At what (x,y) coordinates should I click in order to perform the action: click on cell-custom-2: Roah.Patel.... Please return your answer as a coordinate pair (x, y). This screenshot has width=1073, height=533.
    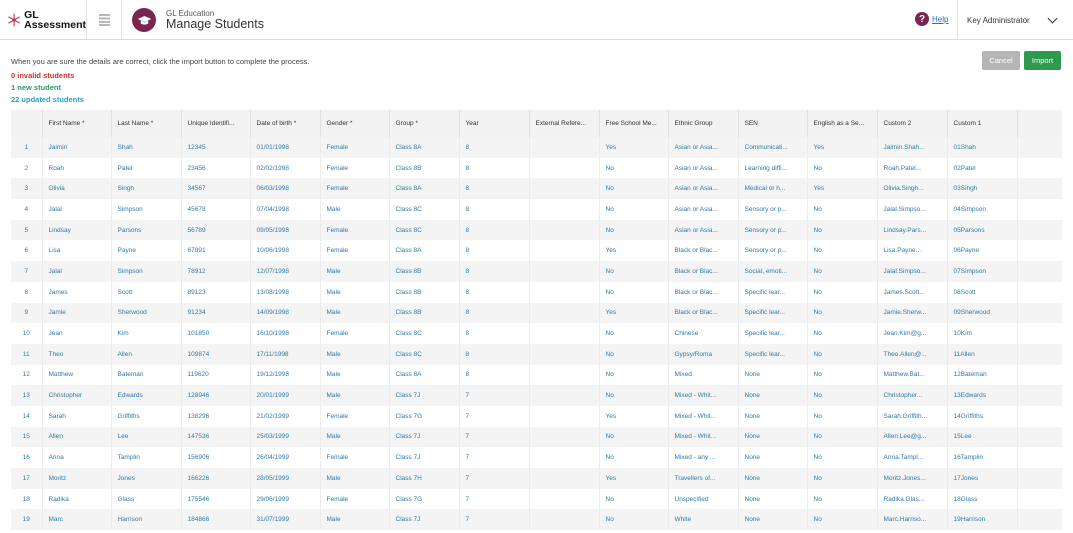
    Looking at the image, I should click on (912, 168).